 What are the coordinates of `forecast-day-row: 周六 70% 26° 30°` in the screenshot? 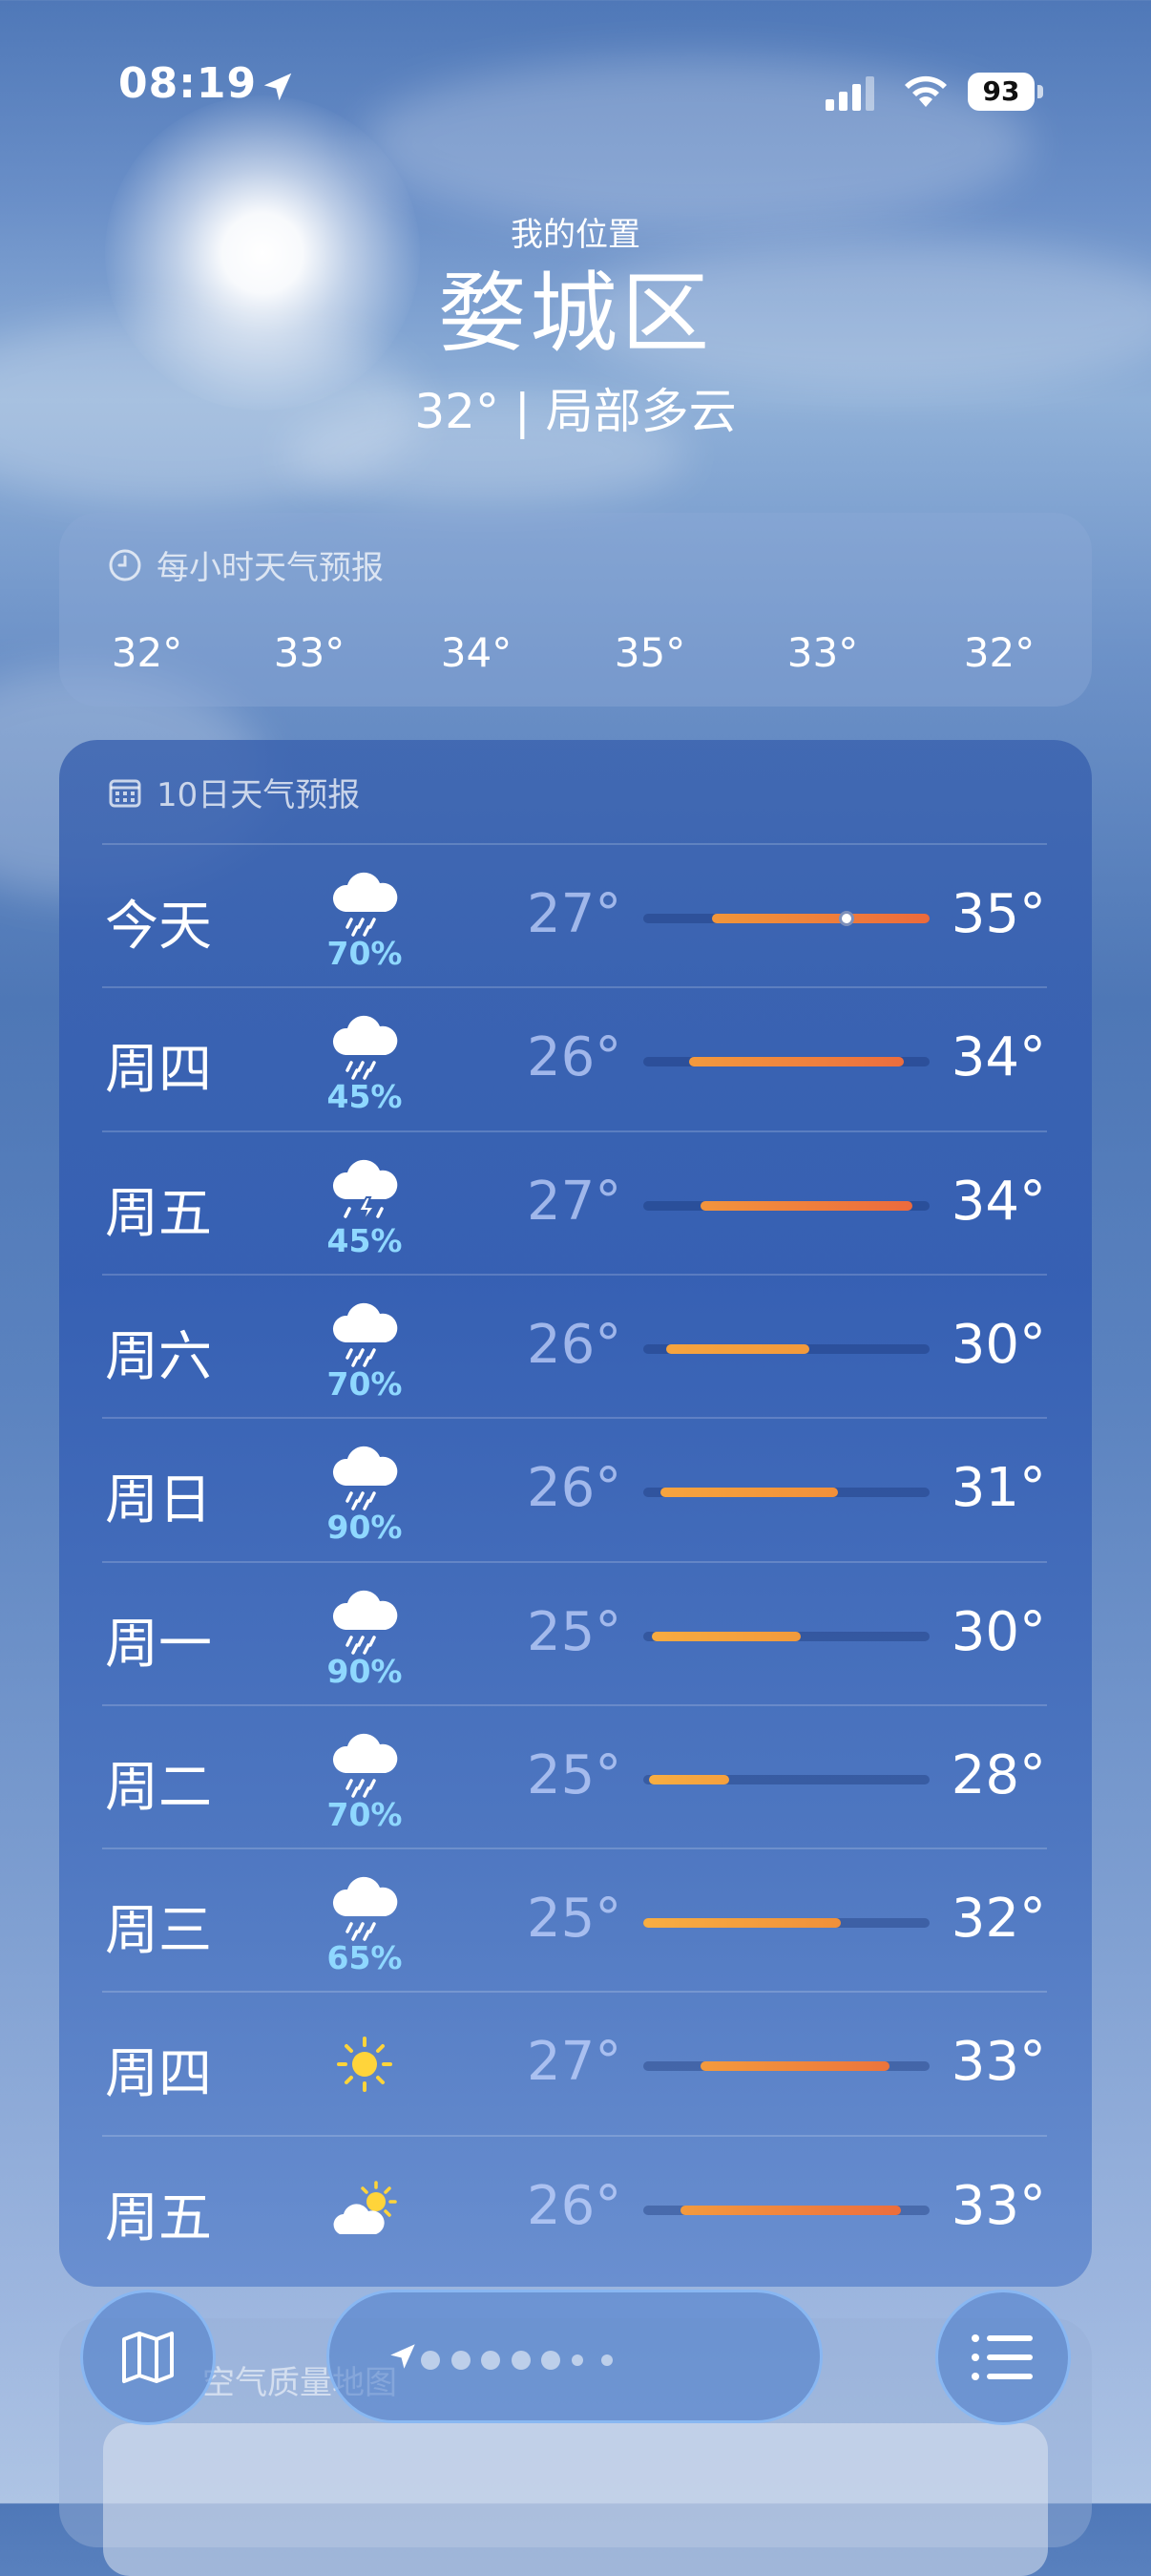 It's located at (575, 1347).